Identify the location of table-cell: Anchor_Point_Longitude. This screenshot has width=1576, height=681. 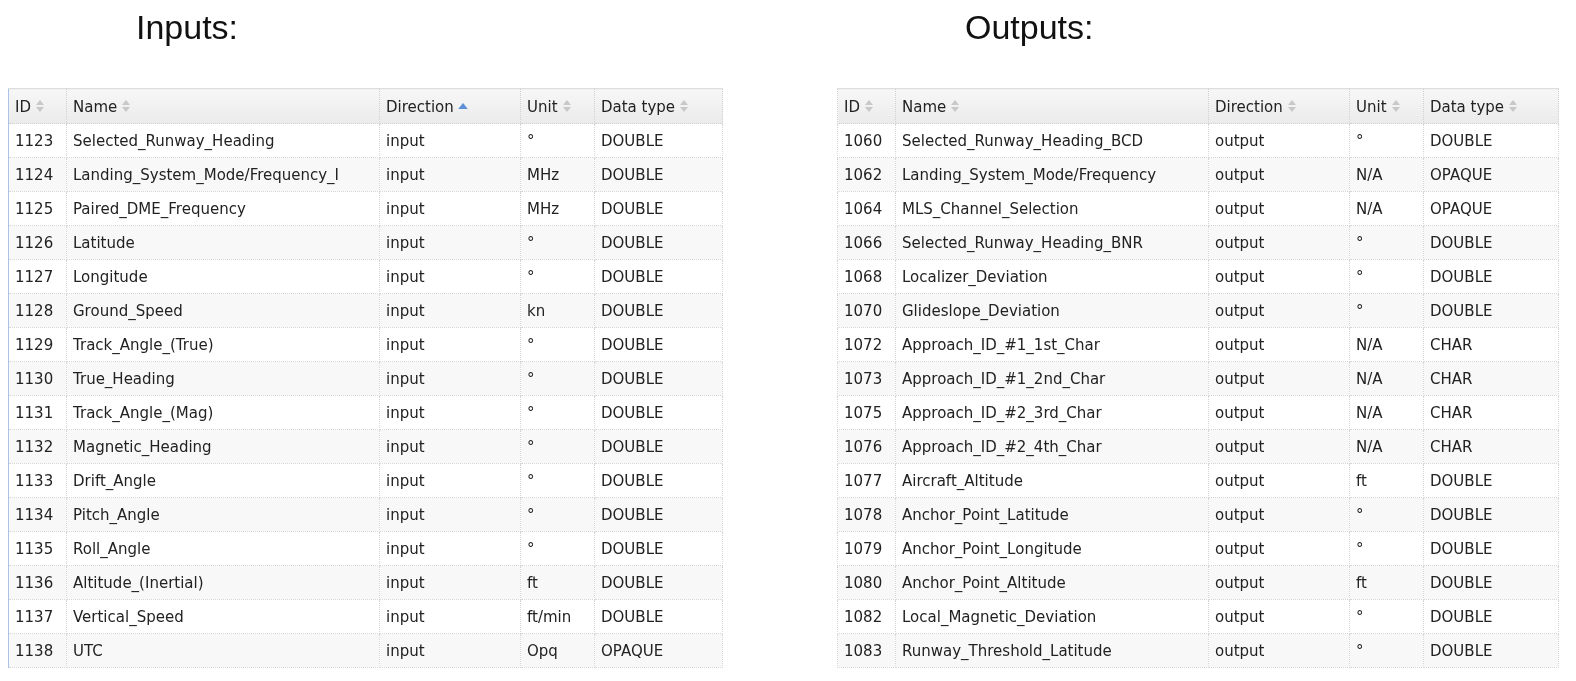
(1052, 548).